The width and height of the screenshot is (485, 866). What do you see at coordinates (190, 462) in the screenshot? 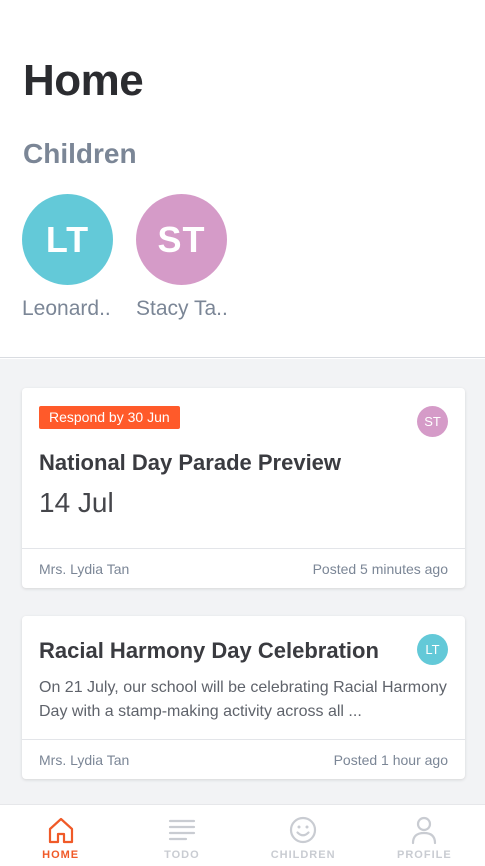
I see `card-title: National Day Parade Preview` at bounding box center [190, 462].